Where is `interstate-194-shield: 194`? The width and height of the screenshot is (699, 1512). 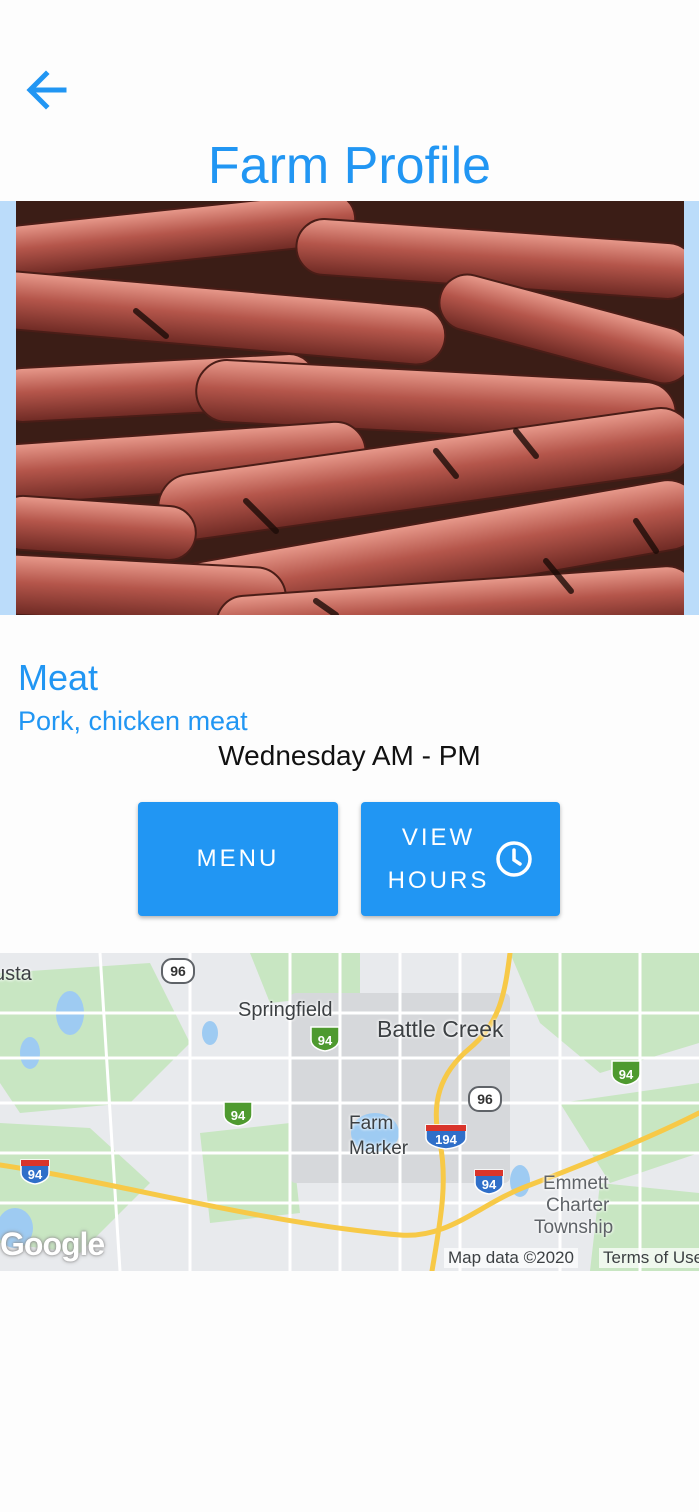 interstate-194-shield: 194 is located at coordinates (446, 1137).